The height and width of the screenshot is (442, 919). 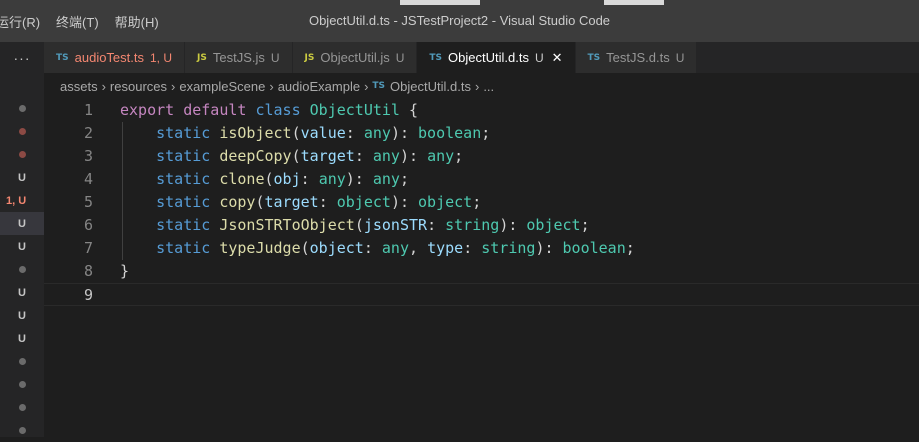 What do you see at coordinates (88, 248) in the screenshot?
I see `line-number: 7` at bounding box center [88, 248].